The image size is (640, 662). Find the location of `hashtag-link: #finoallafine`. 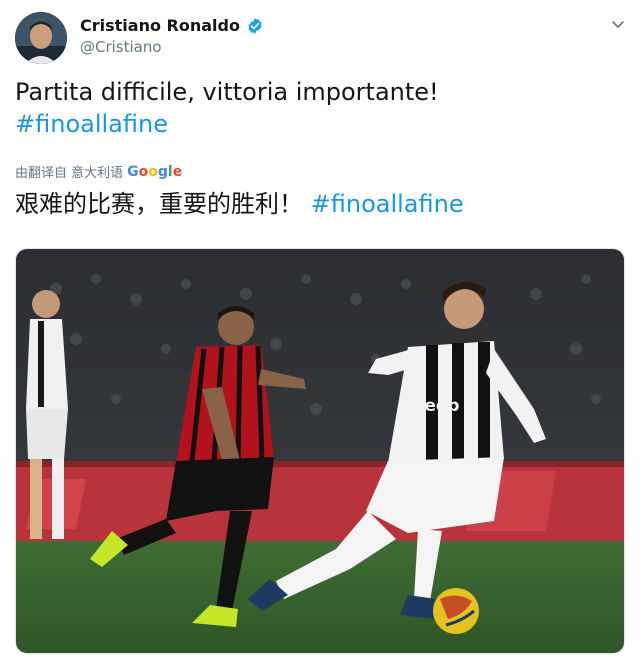

hashtag-link: #finoallafine is located at coordinates (320, 124).